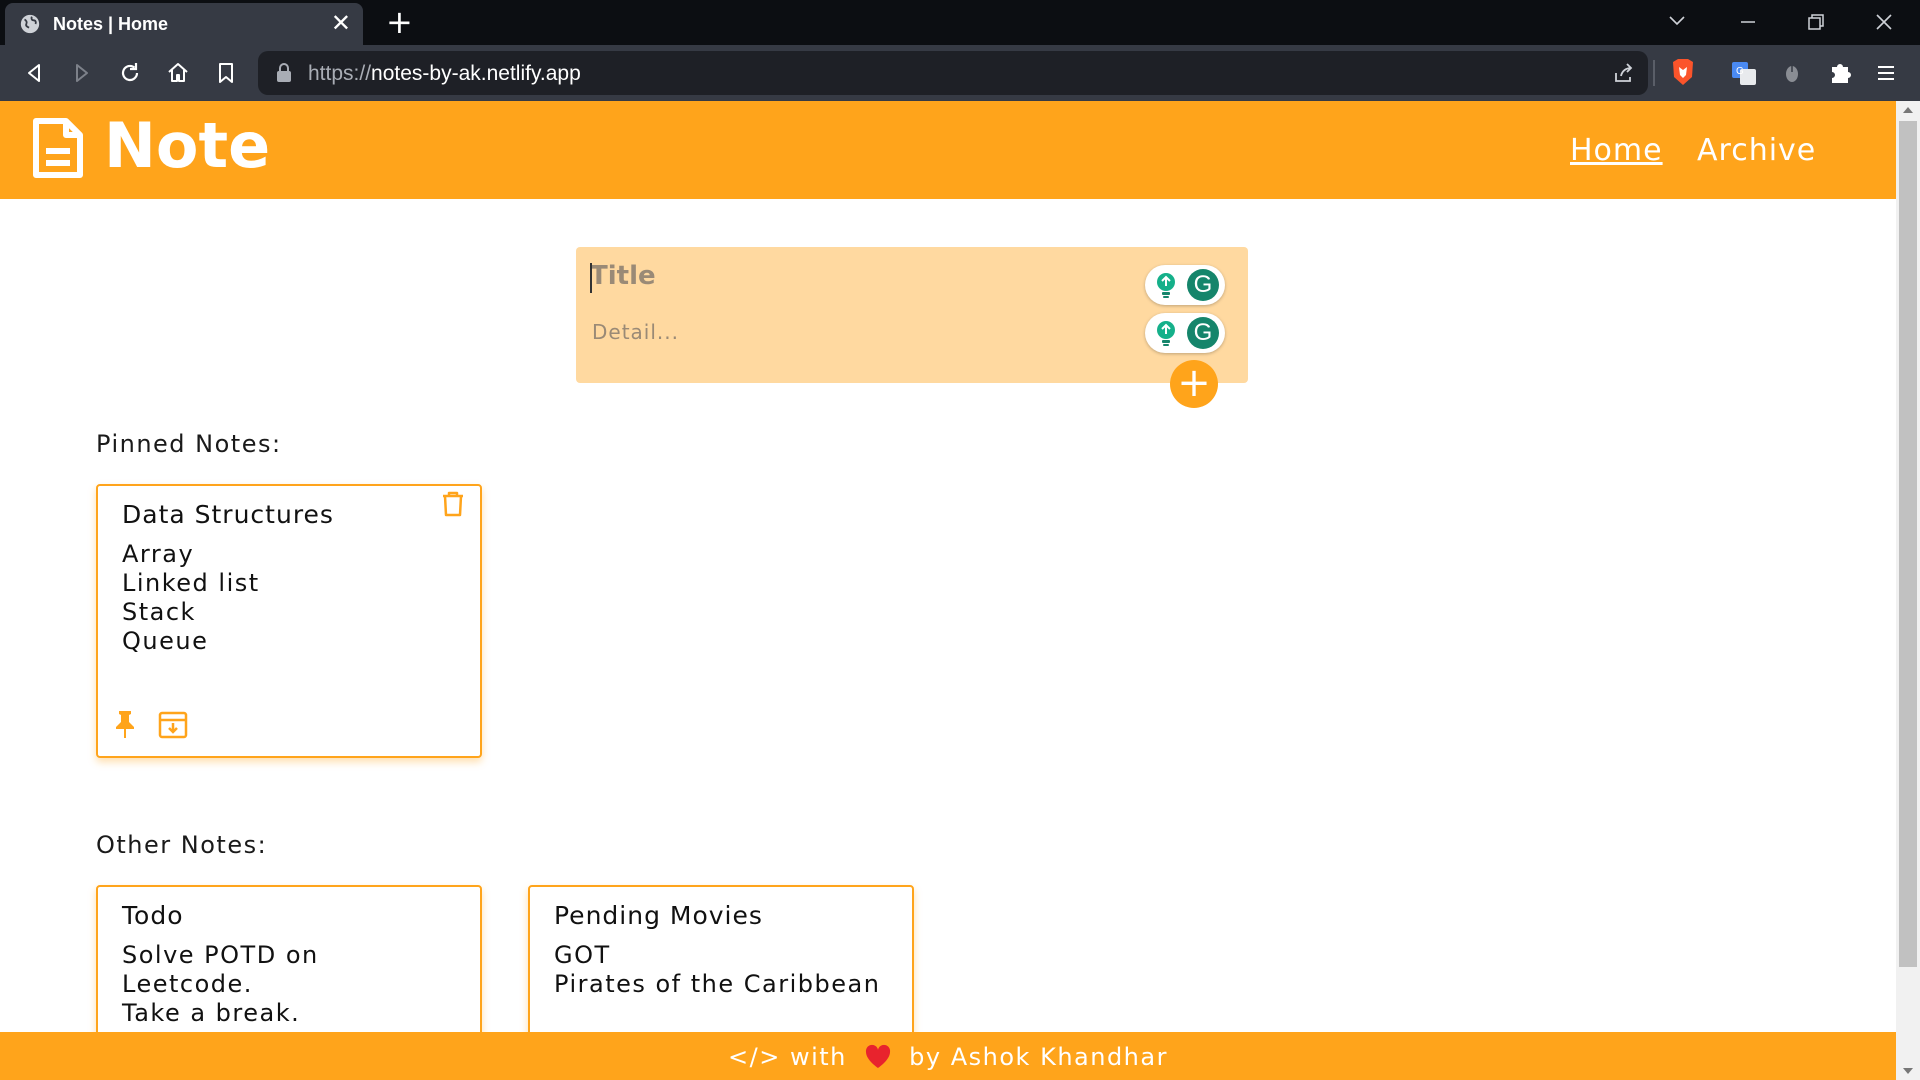 This screenshot has width=1920, height=1080. What do you see at coordinates (182, 845) in the screenshot?
I see `other-notes-label: Other Notes:` at bounding box center [182, 845].